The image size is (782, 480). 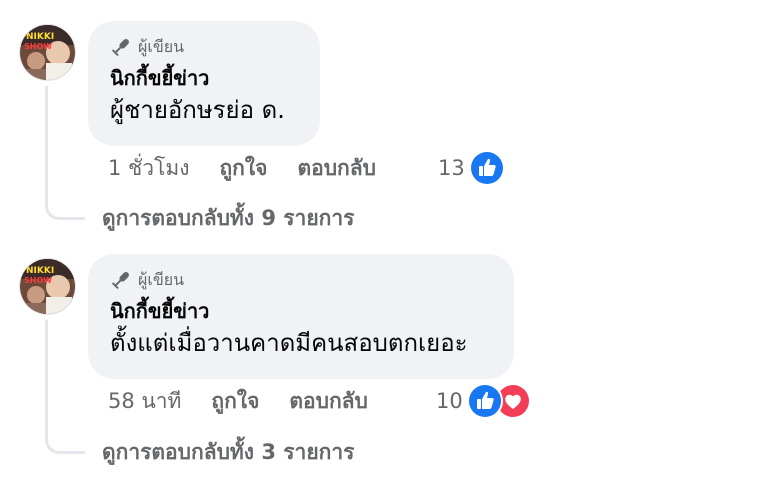 What do you see at coordinates (451, 168) in the screenshot?
I see `reaction-count: 13` at bounding box center [451, 168].